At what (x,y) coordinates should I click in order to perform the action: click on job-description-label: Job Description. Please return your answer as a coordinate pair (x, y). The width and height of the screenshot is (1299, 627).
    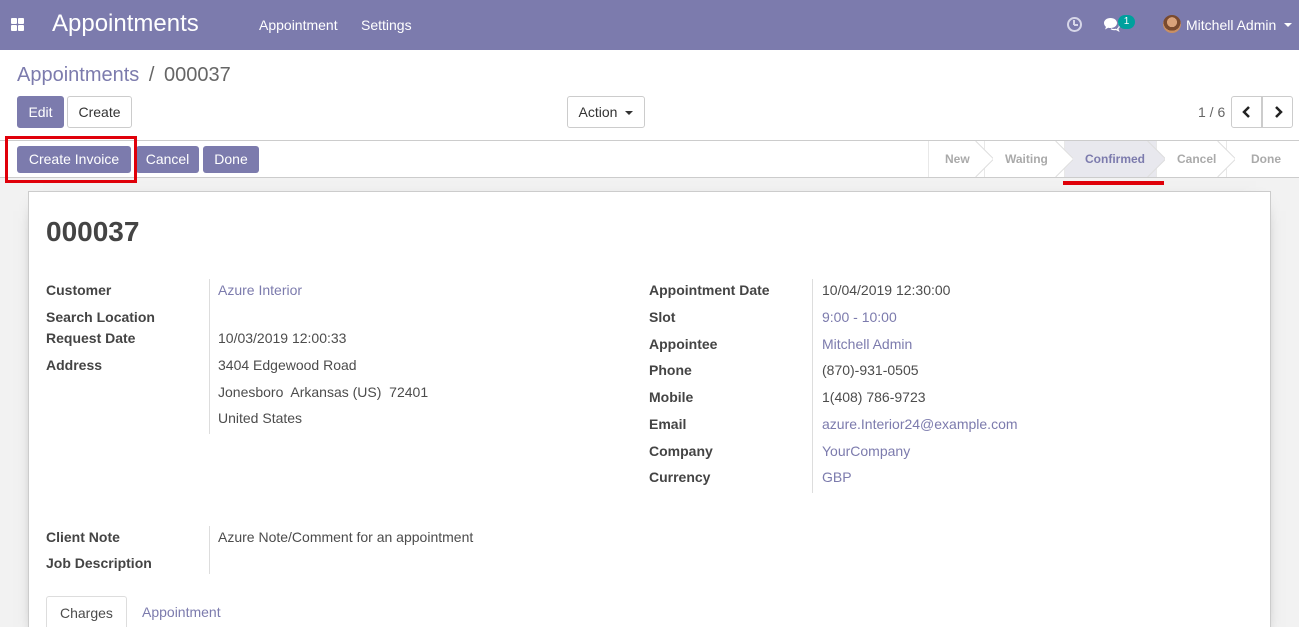
    Looking at the image, I should click on (99, 563).